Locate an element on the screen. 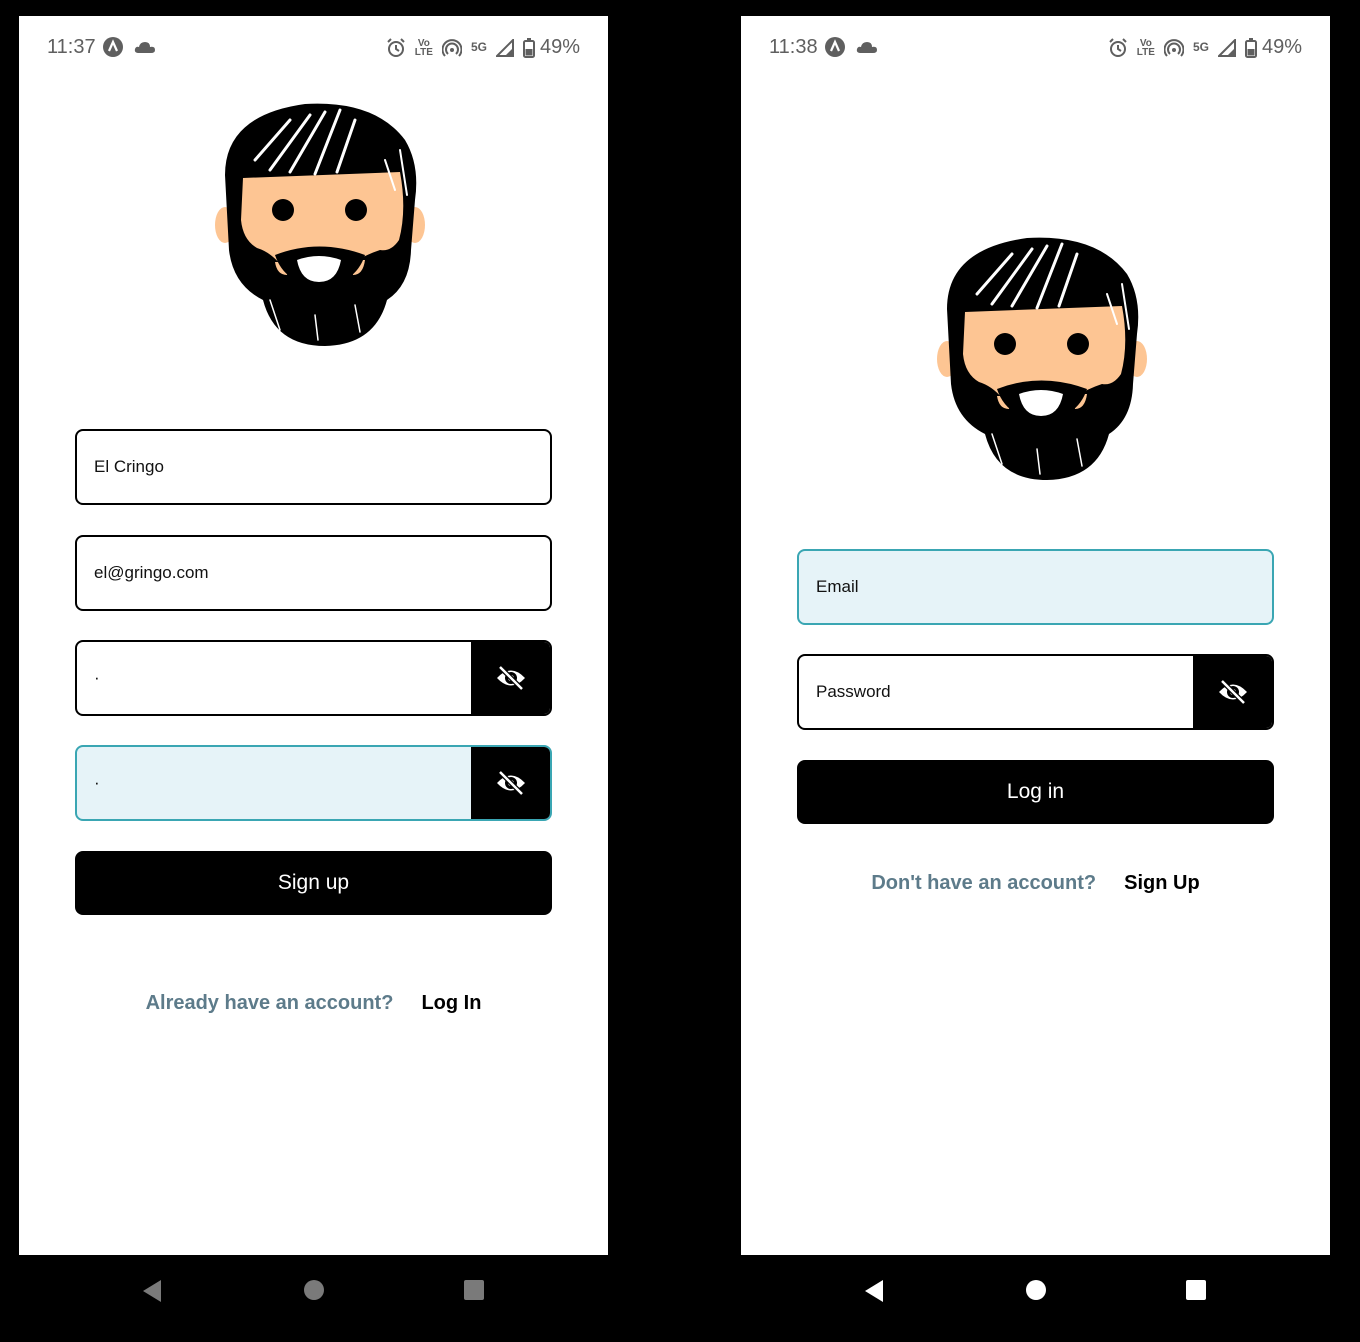 Image resolution: width=1360 pixels, height=1342 pixels. status-time: 11:37 is located at coordinates (71, 47).